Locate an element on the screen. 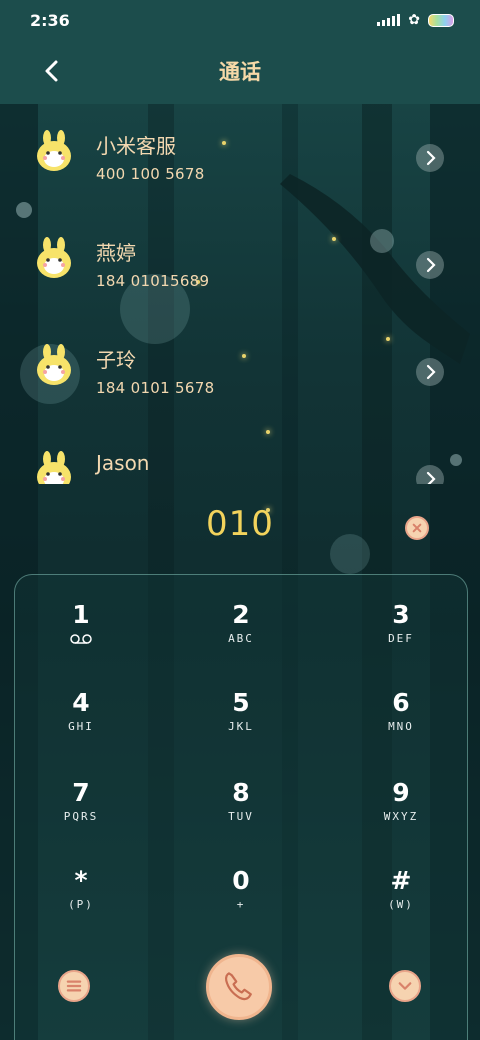 The width and height of the screenshot is (480, 1040). voicemail-icon is located at coordinates (81, 639).